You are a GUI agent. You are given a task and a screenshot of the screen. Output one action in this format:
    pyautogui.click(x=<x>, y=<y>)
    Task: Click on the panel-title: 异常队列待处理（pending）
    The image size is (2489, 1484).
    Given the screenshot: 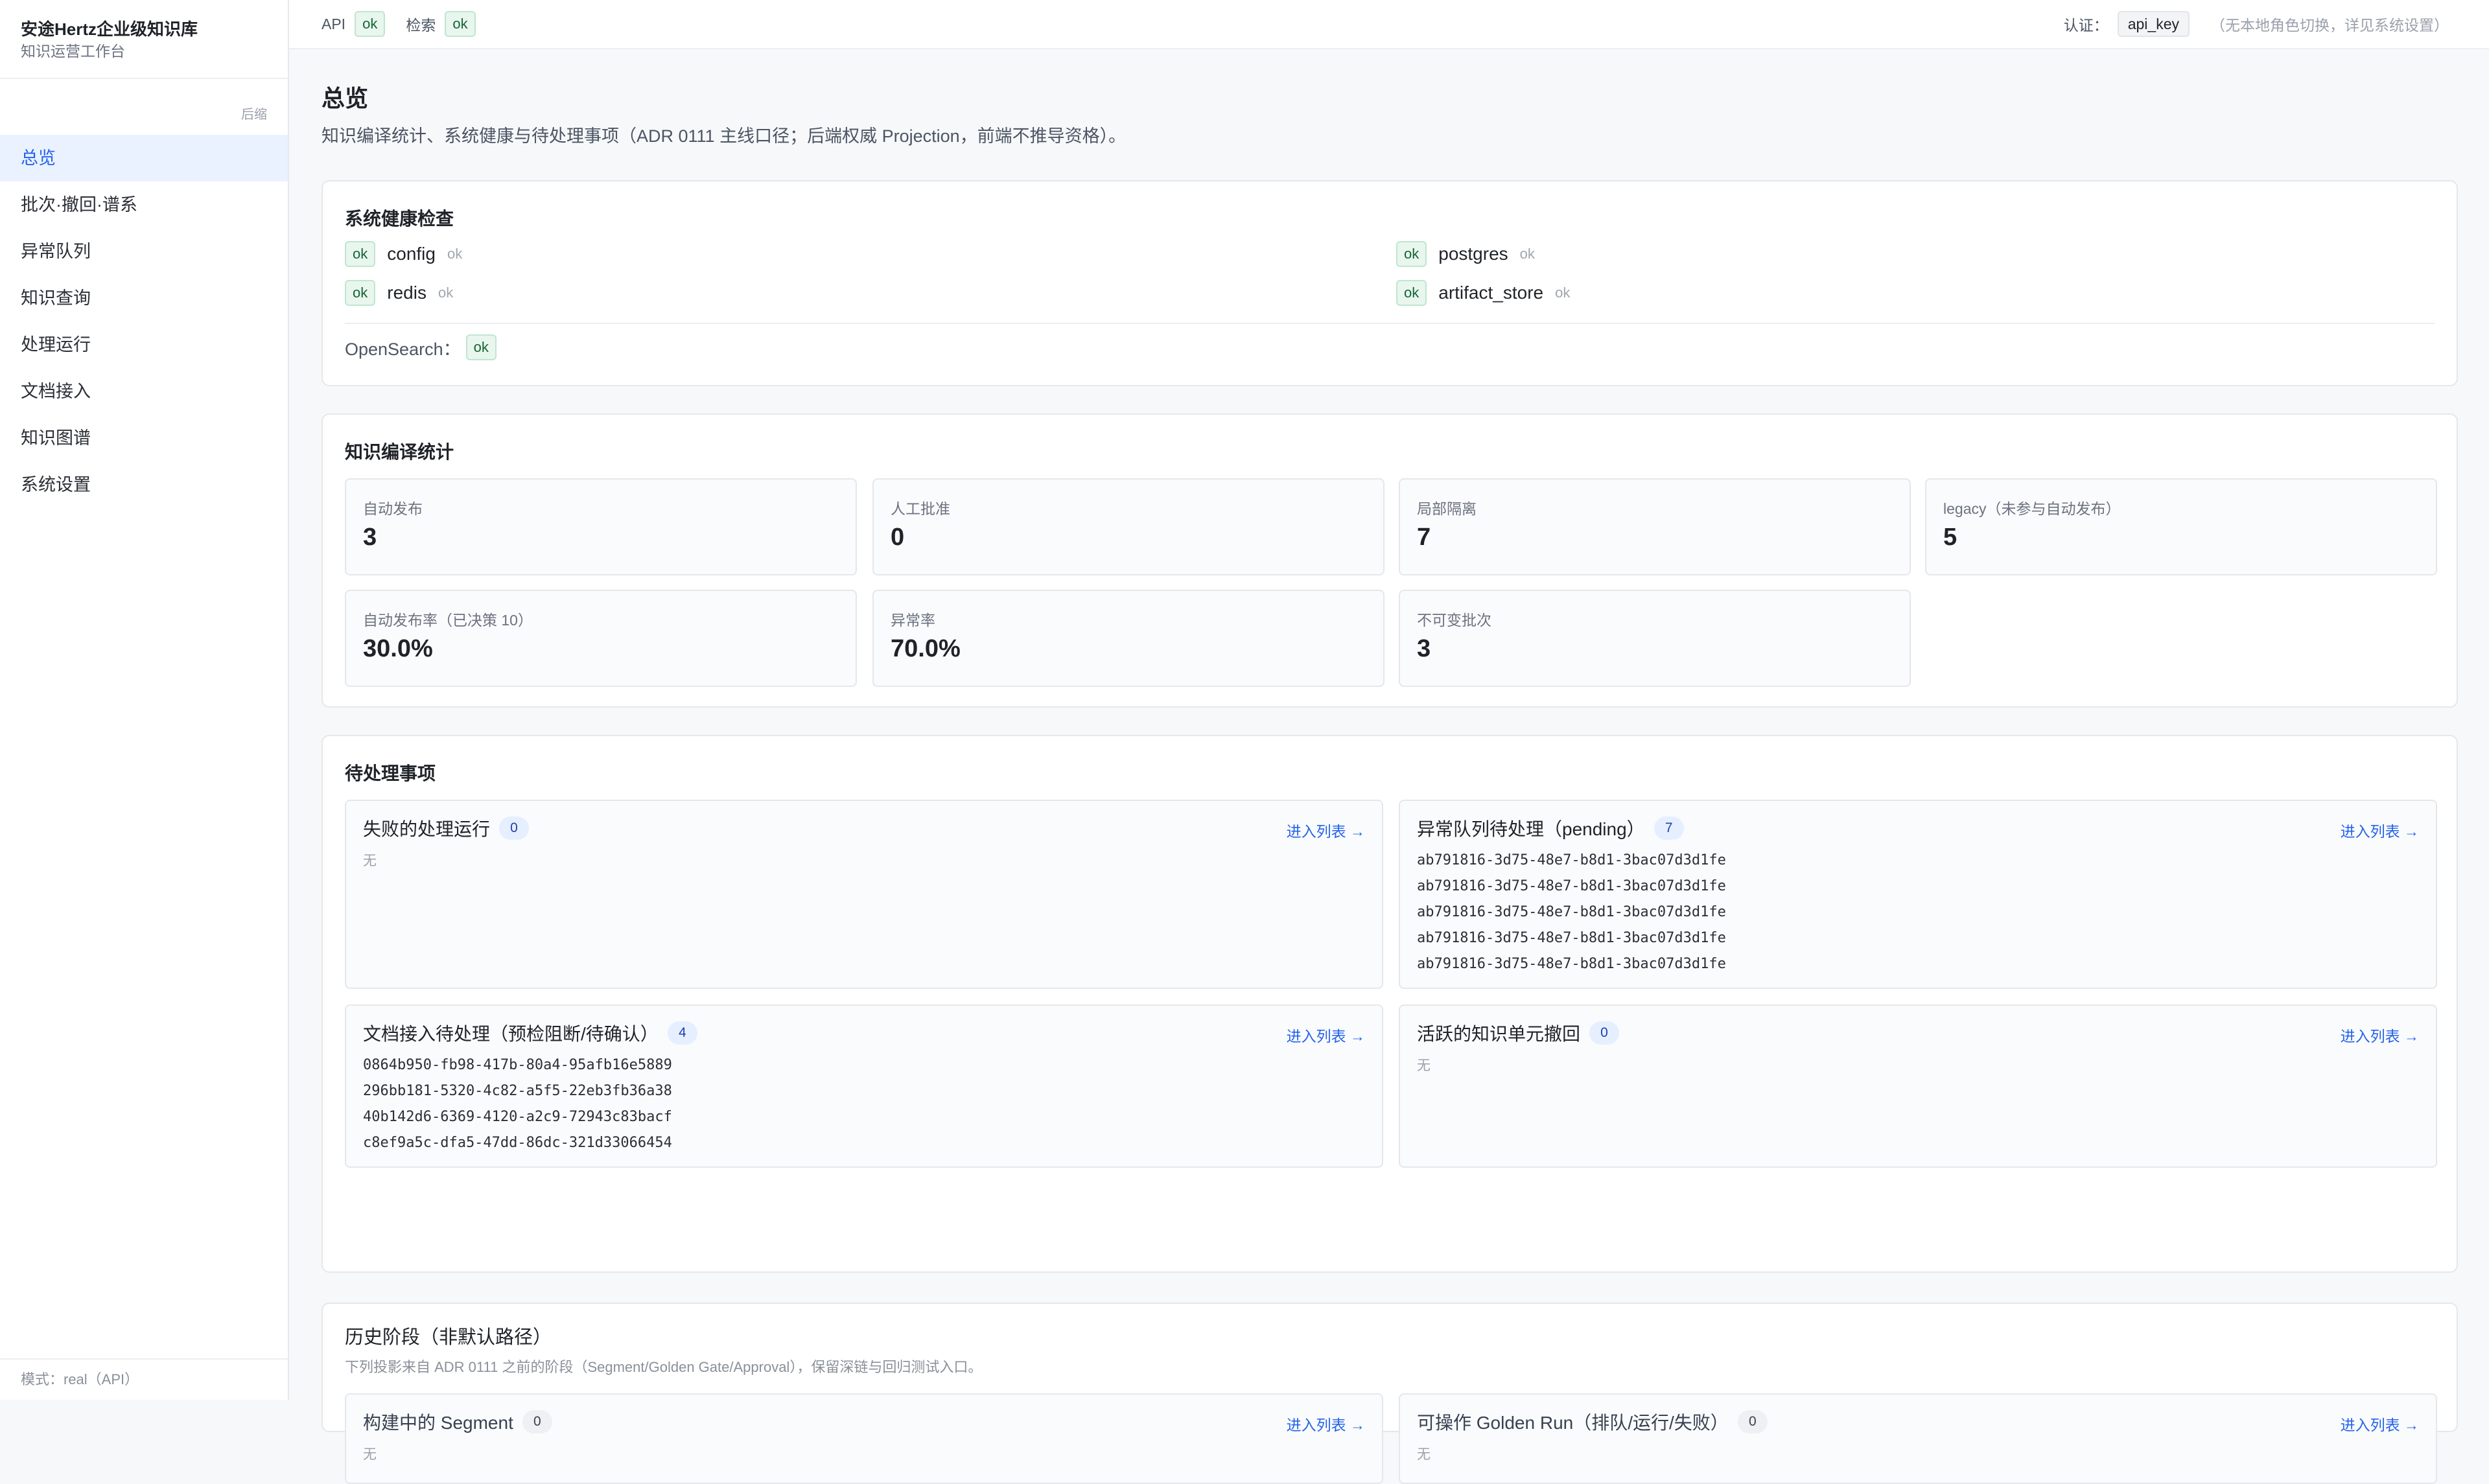 What is the action you would take?
    pyautogui.click(x=1531, y=829)
    